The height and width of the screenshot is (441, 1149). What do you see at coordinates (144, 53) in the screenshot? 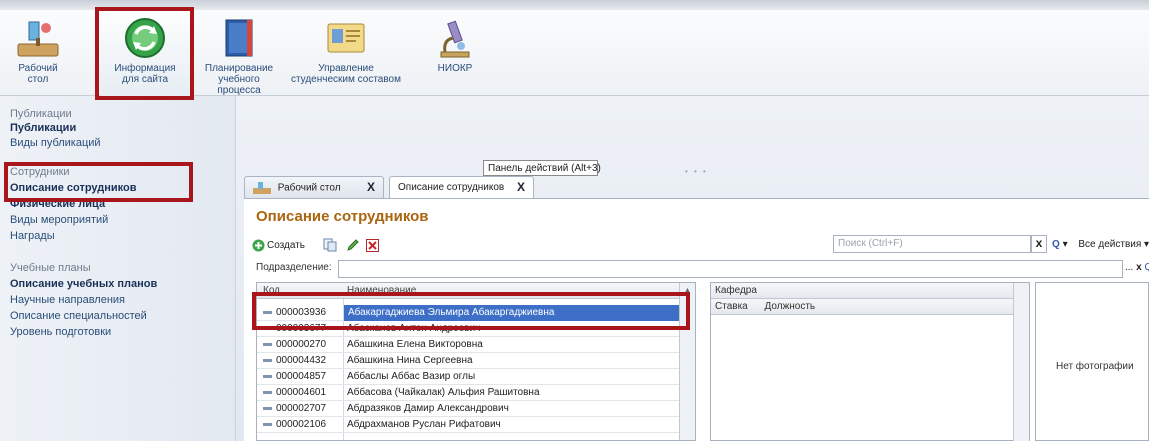
I see `highlight-box-site-info` at bounding box center [144, 53].